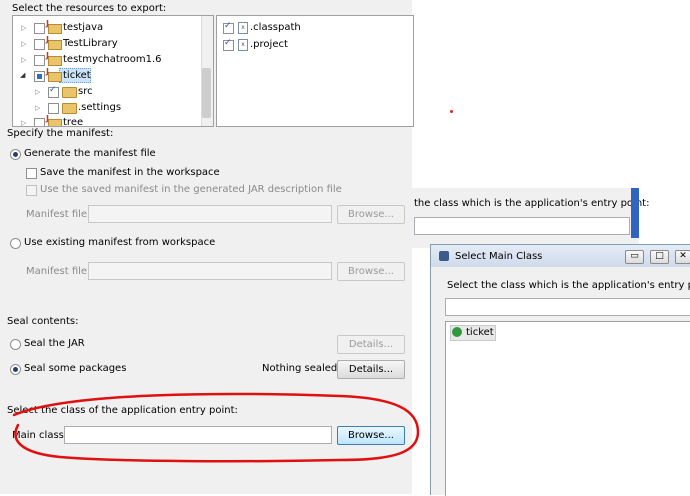 This screenshot has width=690, height=496. What do you see at coordinates (216, 427) in the screenshot?
I see `red-annotation-circle` at bounding box center [216, 427].